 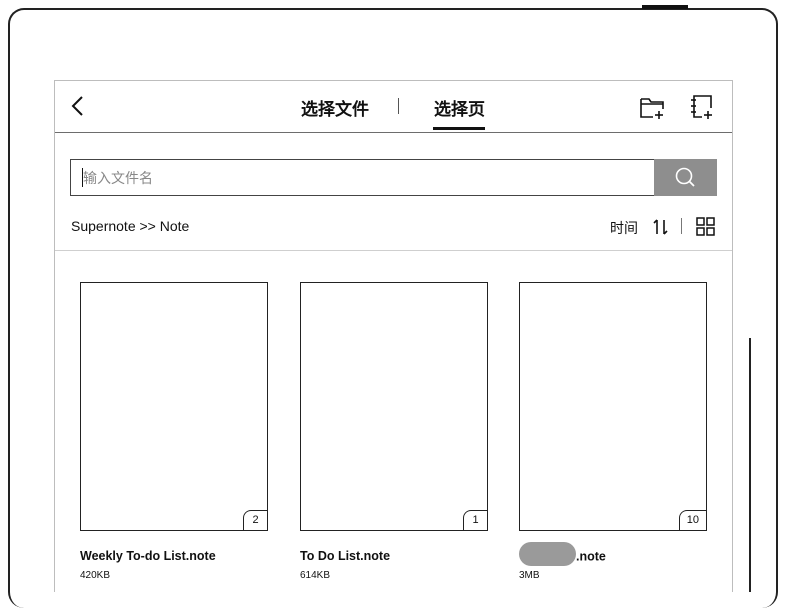 I want to click on tab-divider, so click(x=399, y=106).